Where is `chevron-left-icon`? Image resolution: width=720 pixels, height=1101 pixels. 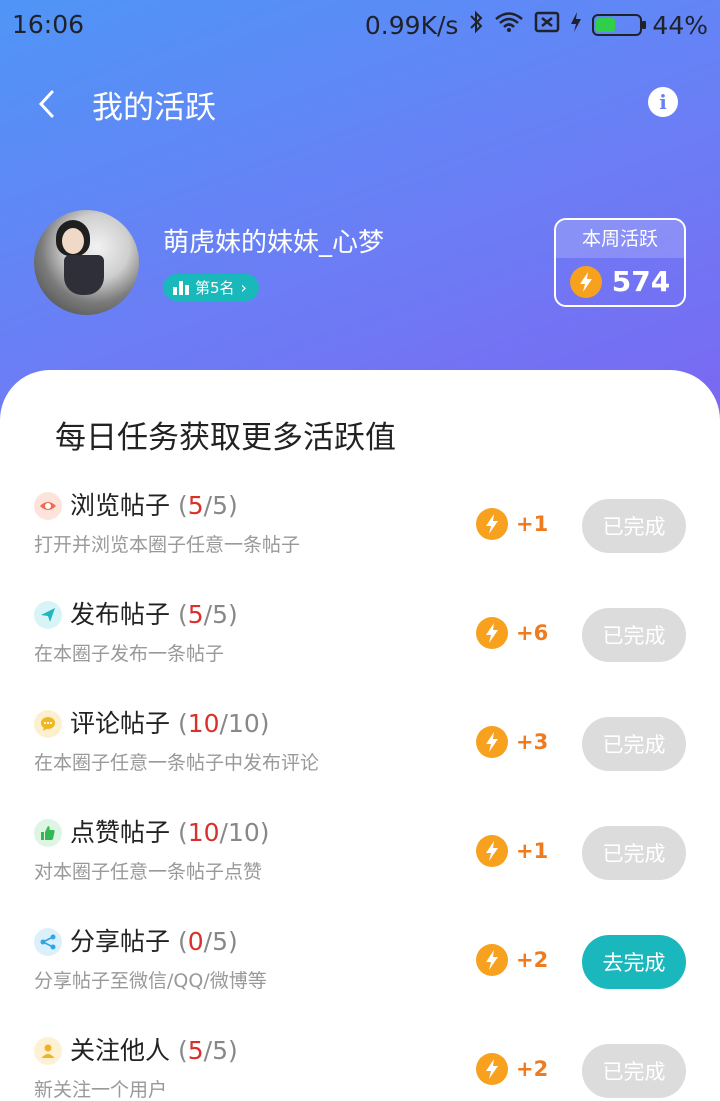
chevron-left-icon is located at coordinates (48, 104).